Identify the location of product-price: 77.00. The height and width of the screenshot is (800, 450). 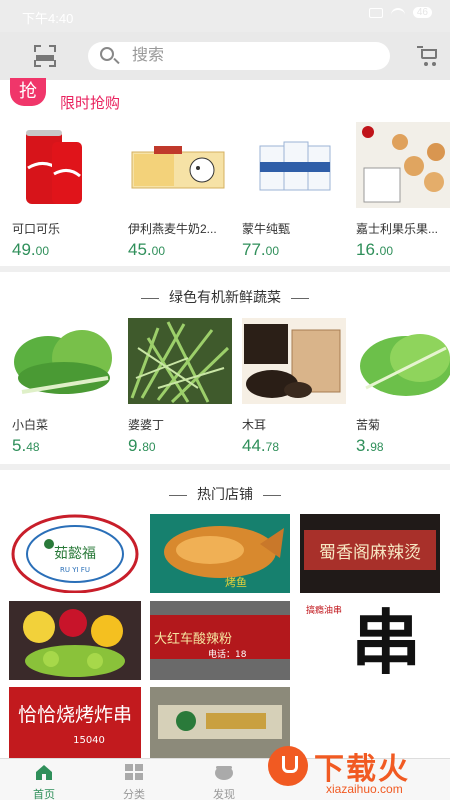
(260, 249).